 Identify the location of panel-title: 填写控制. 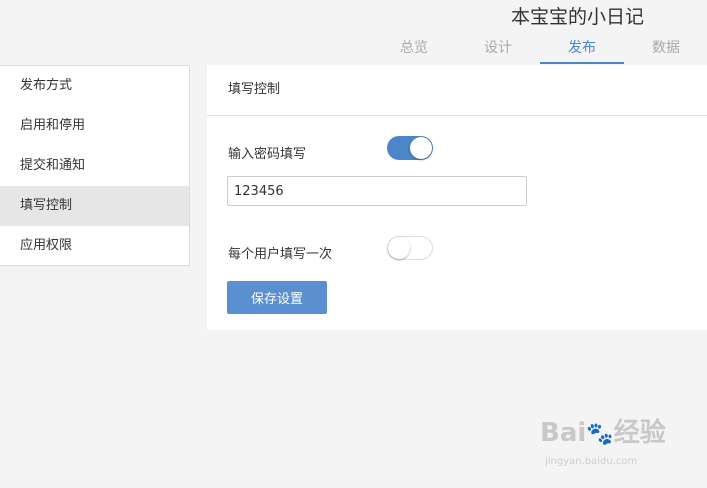
(457, 90).